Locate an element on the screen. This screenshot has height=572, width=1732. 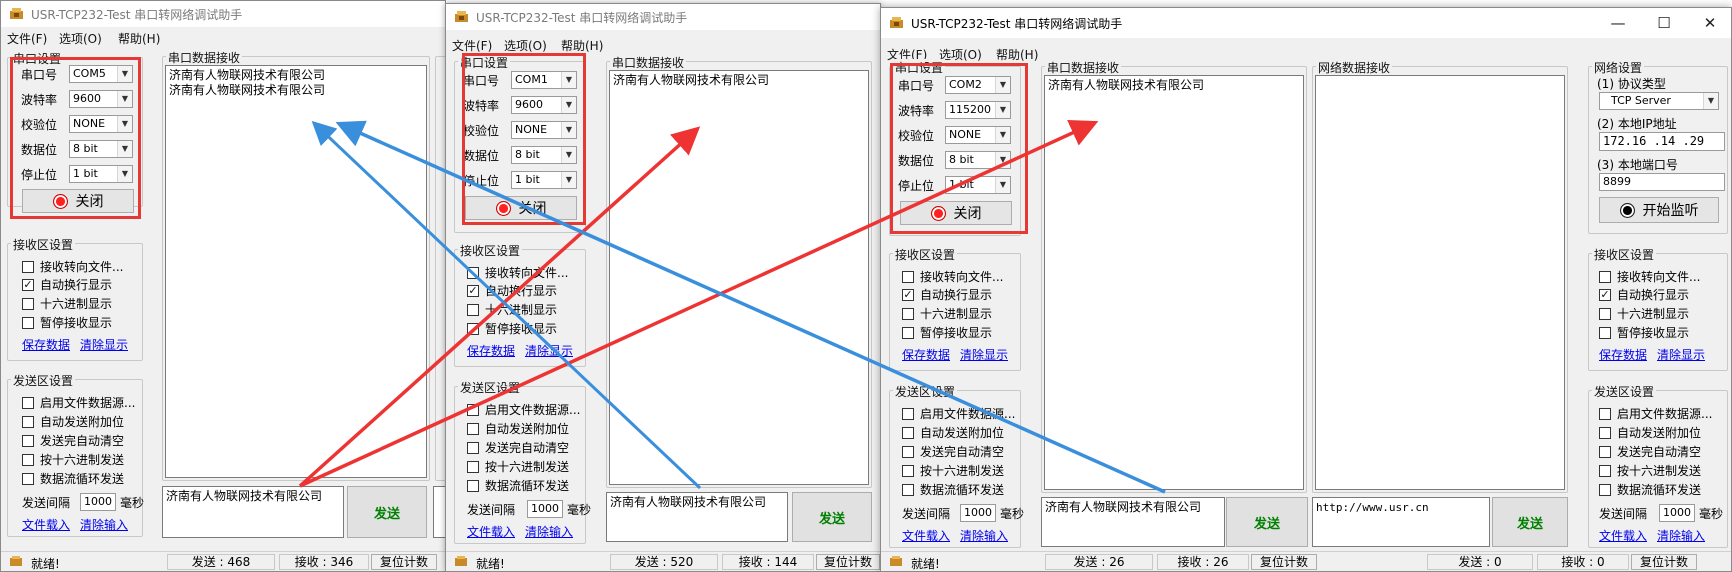
sent-counter: 发送 : 468 is located at coordinates (221, 562).